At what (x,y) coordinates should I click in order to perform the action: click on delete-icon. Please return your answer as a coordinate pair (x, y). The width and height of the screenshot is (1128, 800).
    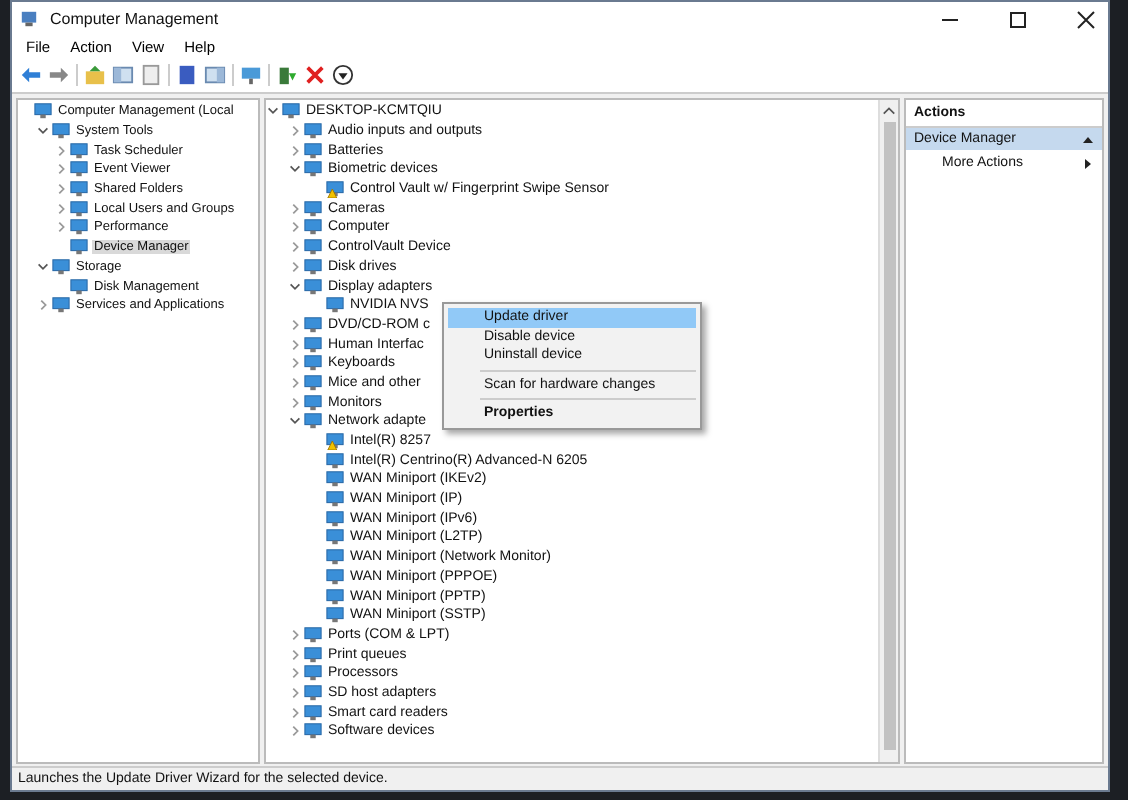
    Looking at the image, I should click on (315, 74).